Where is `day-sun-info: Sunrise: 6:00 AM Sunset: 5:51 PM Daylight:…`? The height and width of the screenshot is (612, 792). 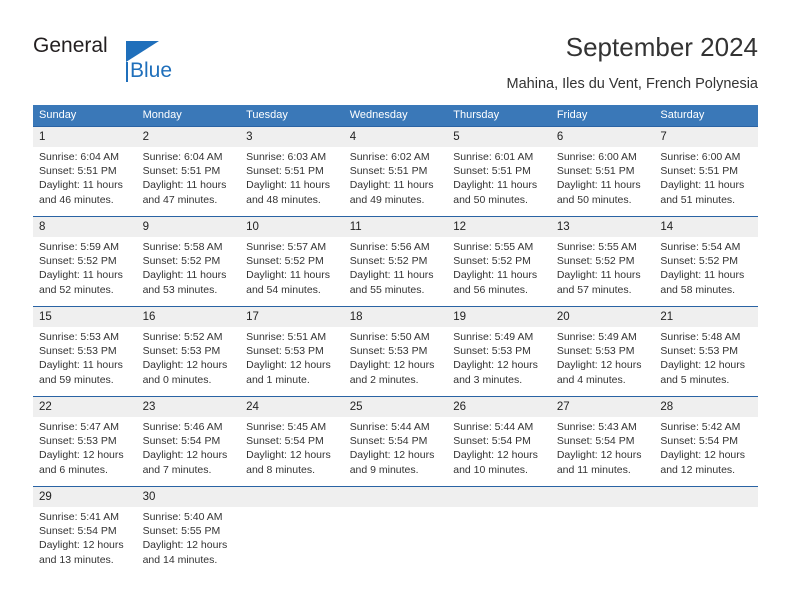 day-sun-info: Sunrise: 6:00 AM Sunset: 5:51 PM Daylight:… is located at coordinates (706, 179).